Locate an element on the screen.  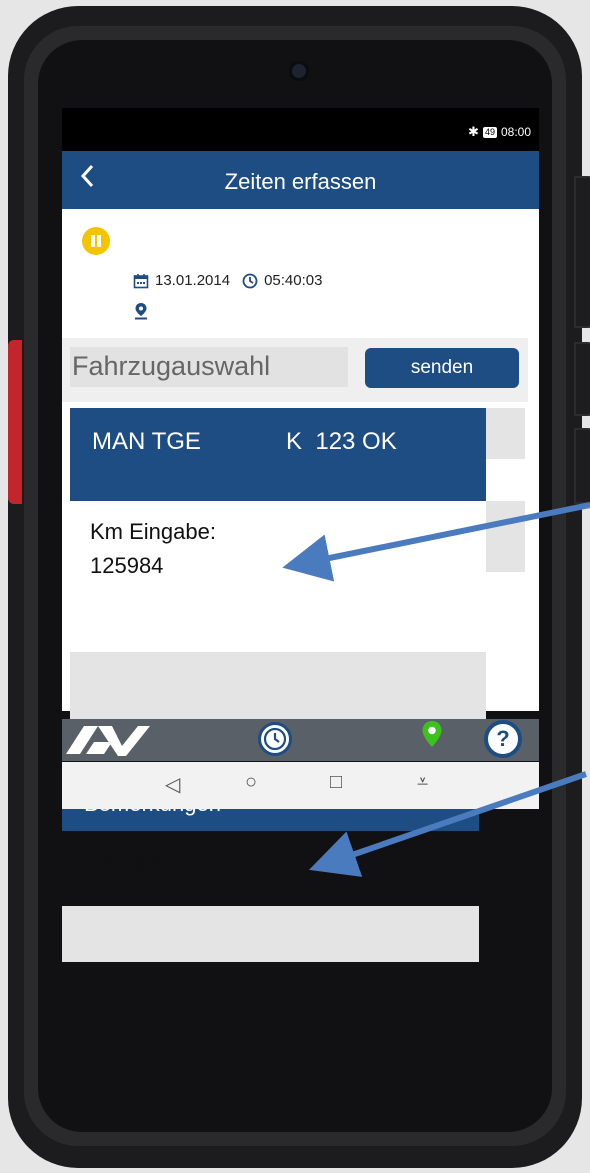
app-bar: Zeiten erfassen is located at coordinates (300, 180).